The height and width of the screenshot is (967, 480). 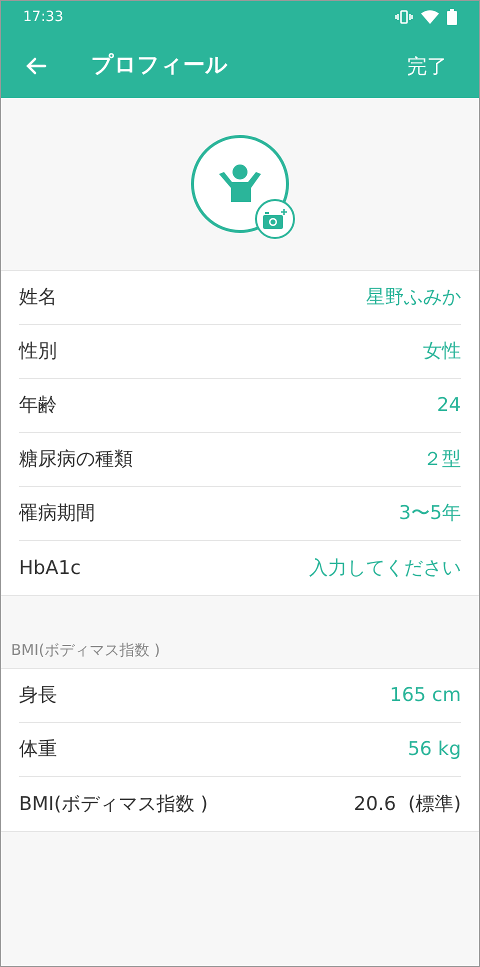 I want to click on field-label: 身長, so click(x=38, y=695).